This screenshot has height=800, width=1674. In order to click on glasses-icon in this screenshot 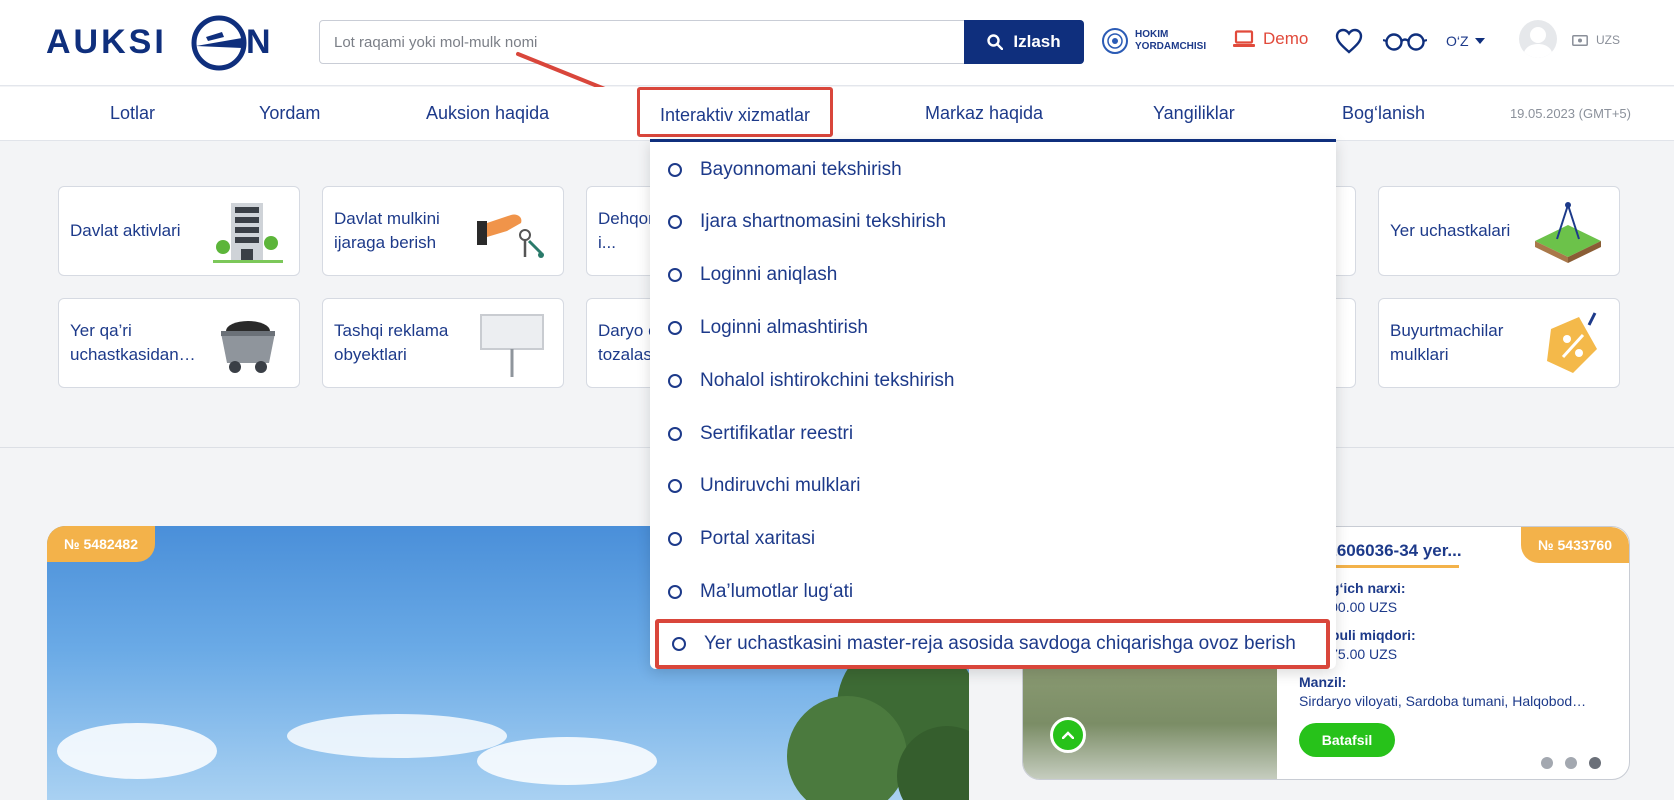, I will do `click(1405, 42)`.